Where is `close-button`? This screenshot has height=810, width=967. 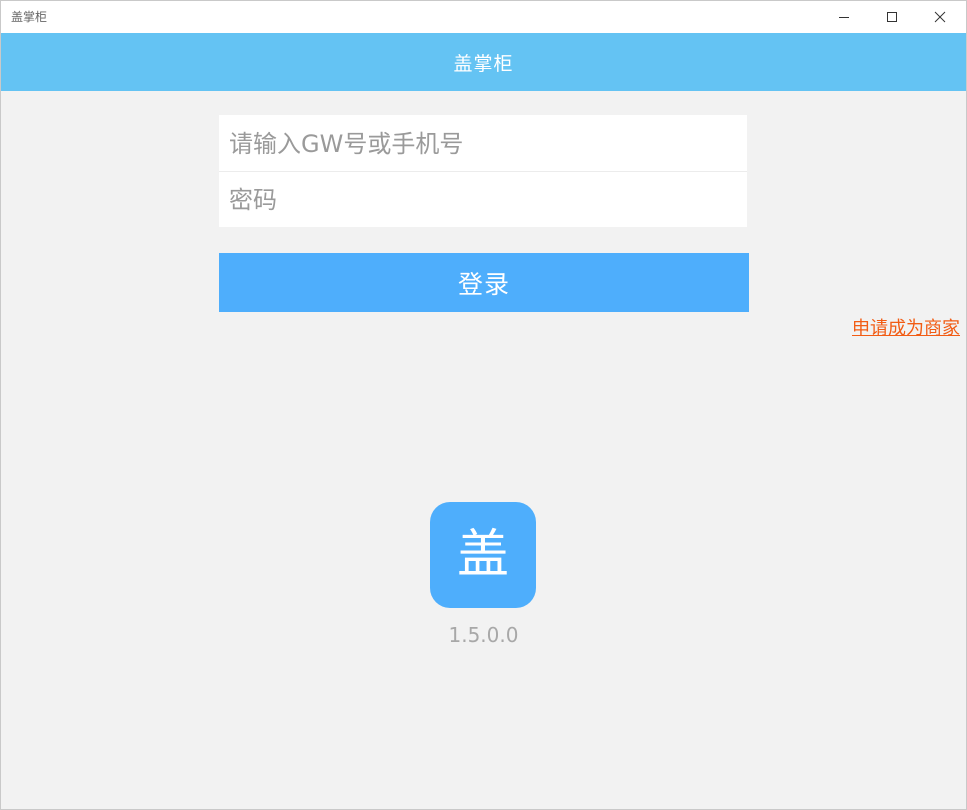 close-button is located at coordinates (940, 17).